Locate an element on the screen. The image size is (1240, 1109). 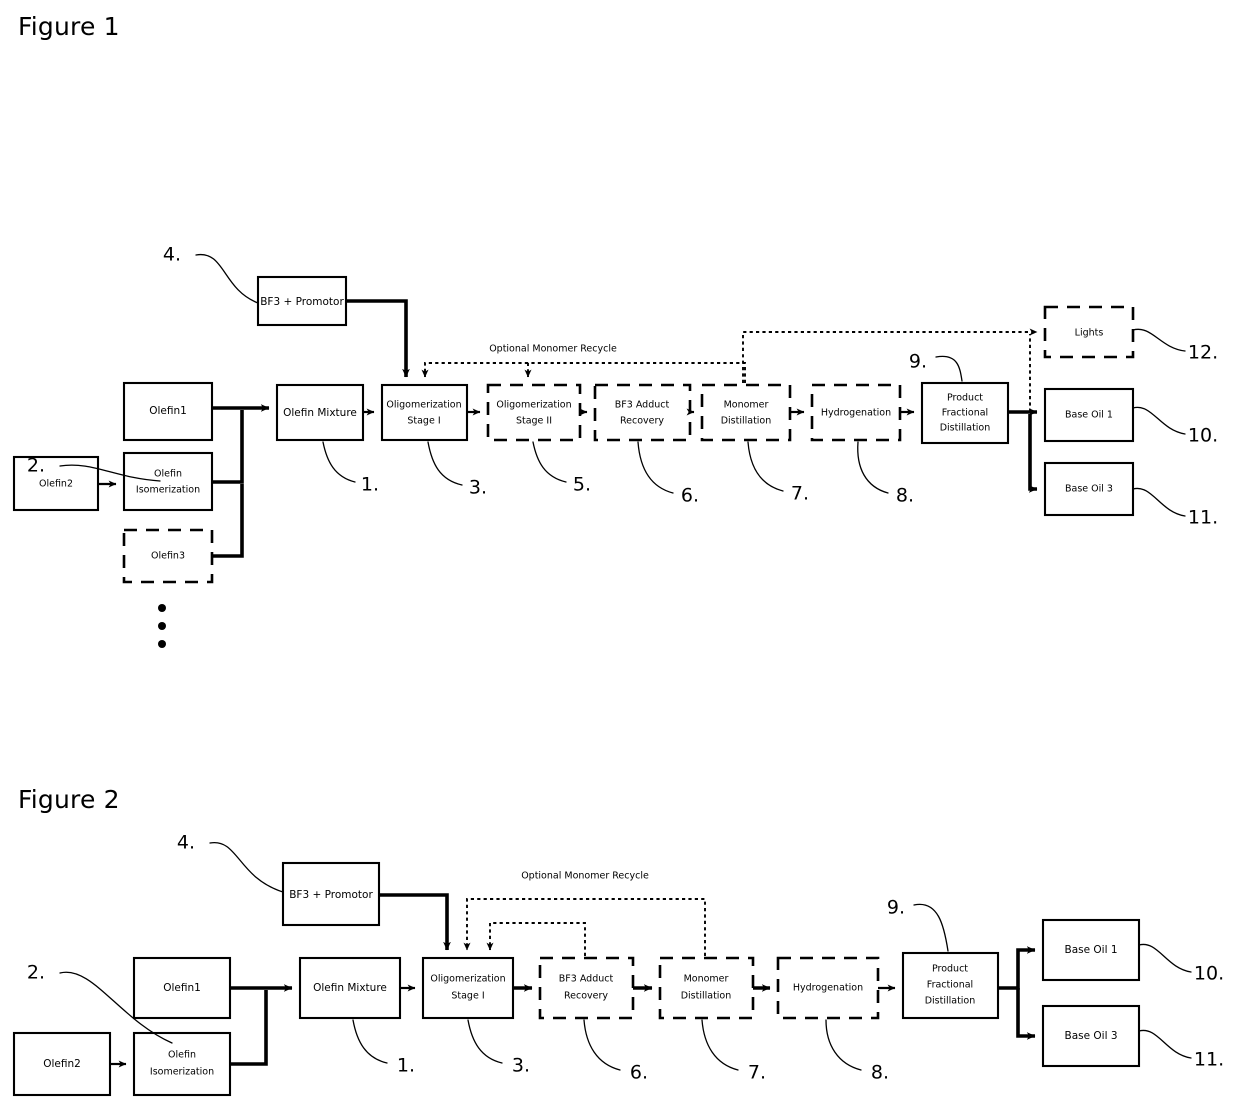
f2-ref-numeral-8: 8. is located at coordinates (880, 1073).